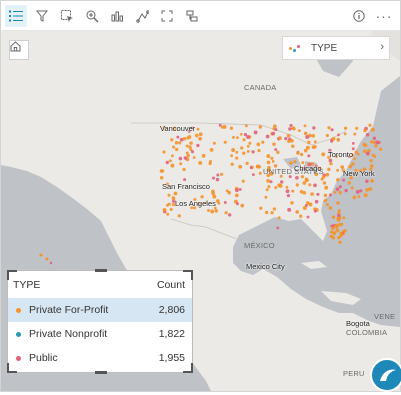  I want to click on resize-handle-top, so click(101, 270).